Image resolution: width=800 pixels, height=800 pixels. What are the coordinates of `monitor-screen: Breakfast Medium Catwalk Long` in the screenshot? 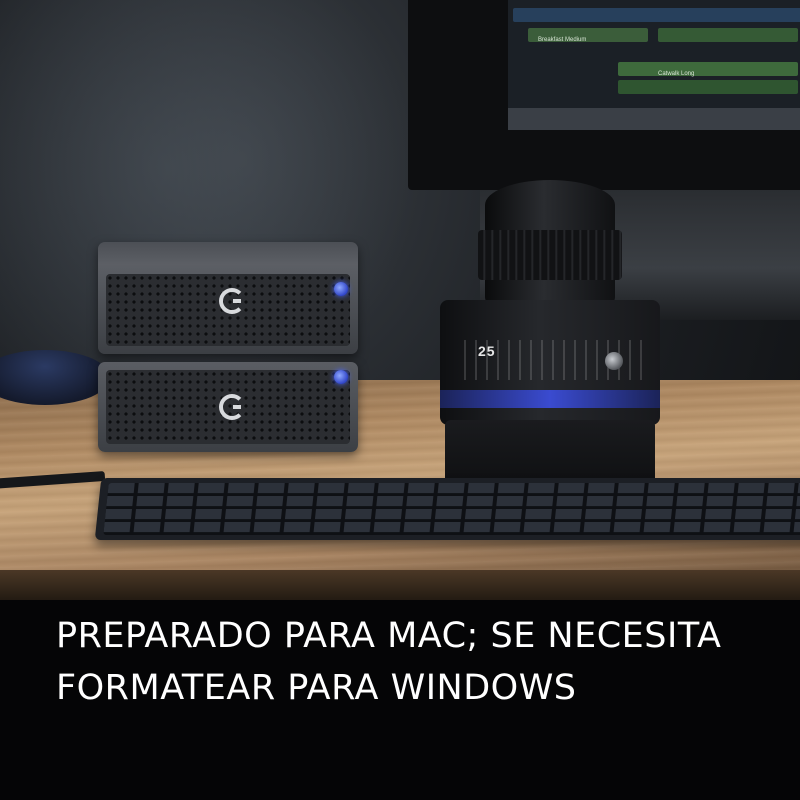 It's located at (654, 65).